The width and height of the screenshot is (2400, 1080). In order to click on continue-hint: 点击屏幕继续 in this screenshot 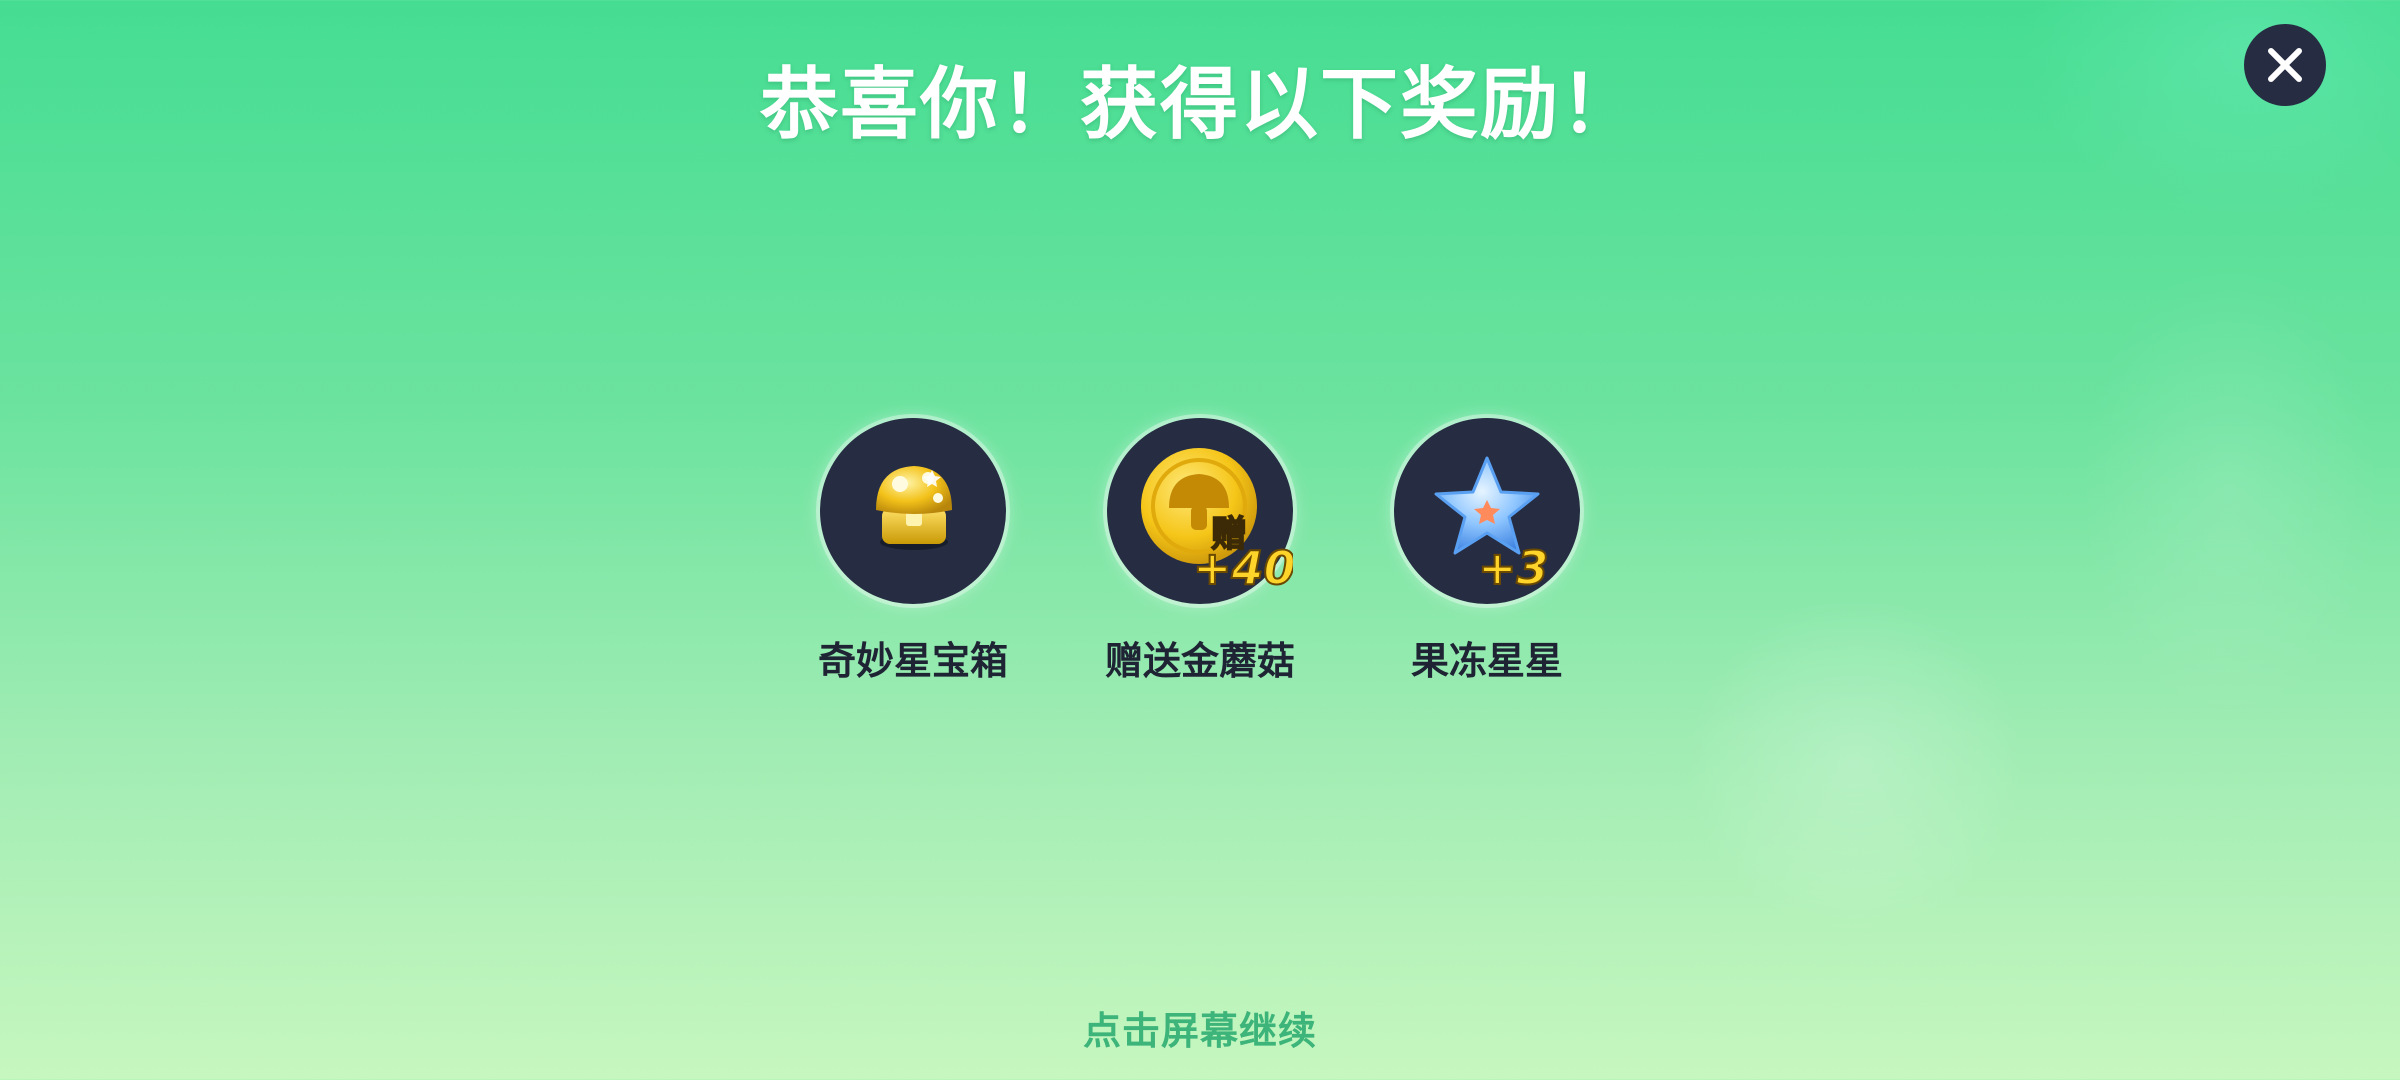, I will do `click(1200, 1027)`.